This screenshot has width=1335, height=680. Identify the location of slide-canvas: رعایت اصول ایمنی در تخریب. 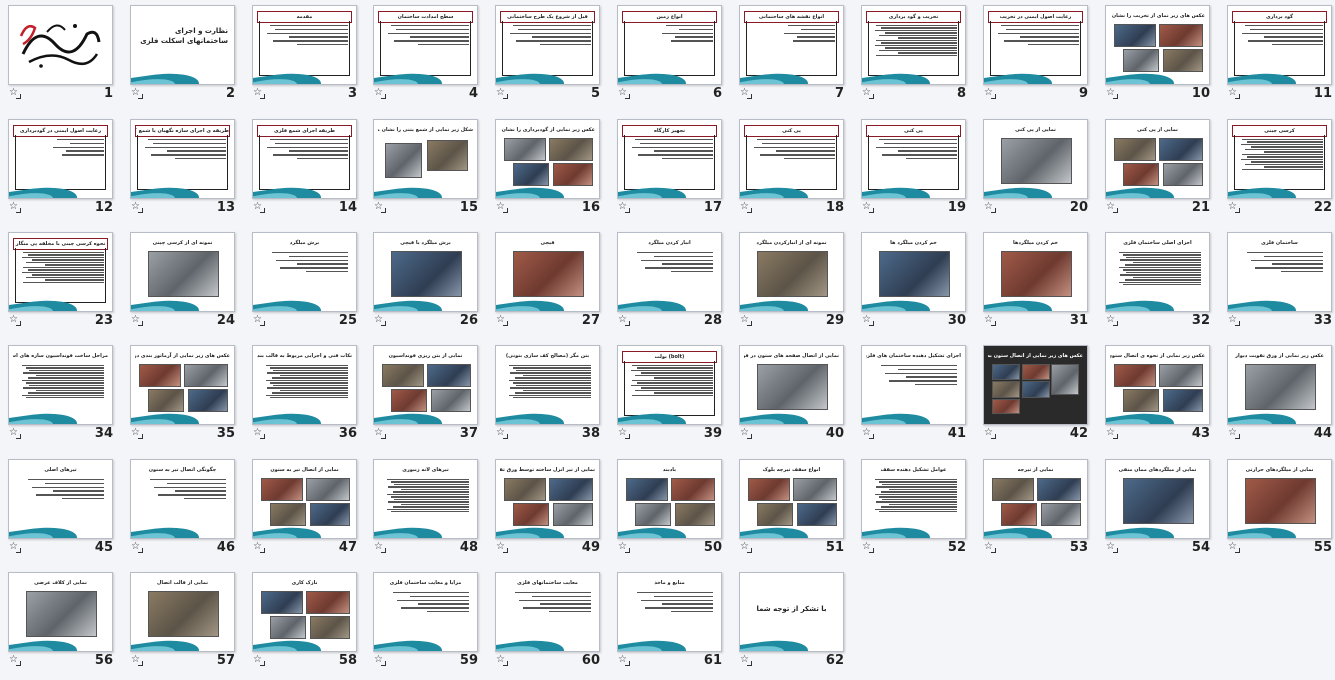
(1035, 45).